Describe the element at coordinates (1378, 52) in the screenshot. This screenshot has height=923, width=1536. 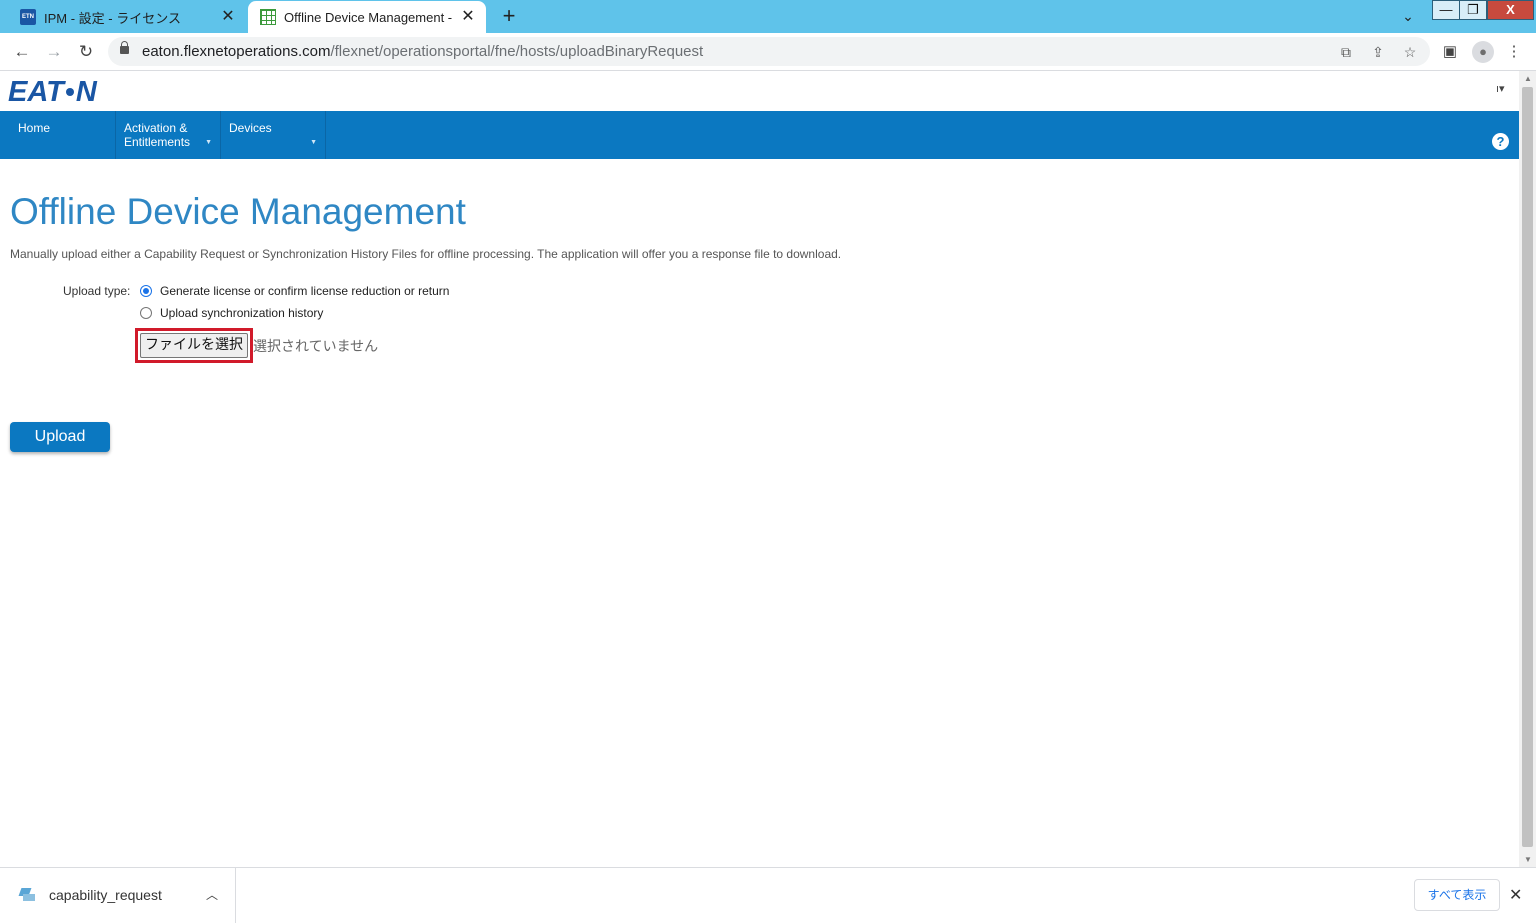
I see `share-icon: ⇪` at that location.